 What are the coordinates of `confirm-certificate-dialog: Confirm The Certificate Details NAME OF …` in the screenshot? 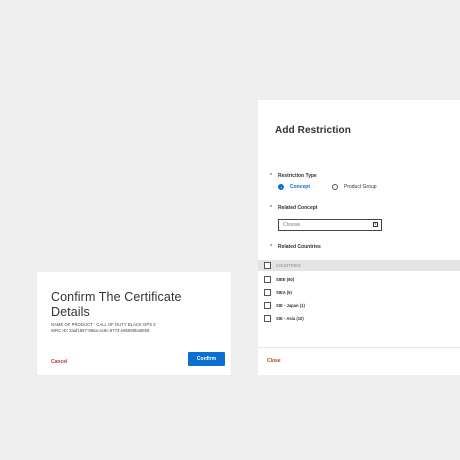 It's located at (134, 323).